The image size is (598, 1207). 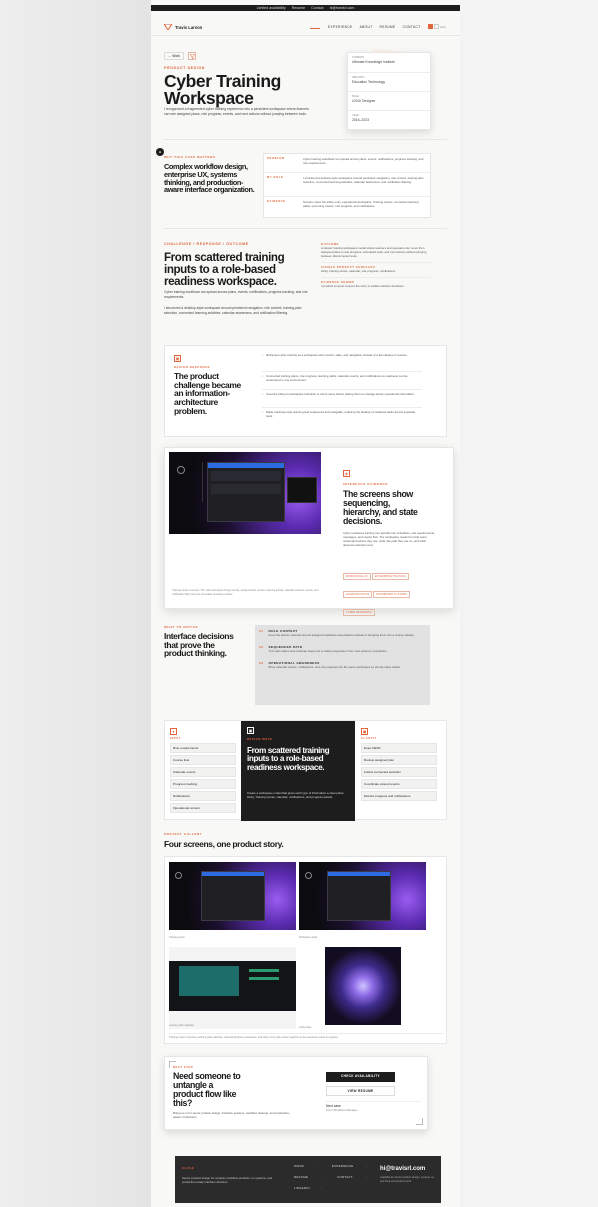 What do you see at coordinates (177, 358) in the screenshot?
I see `response-badge-icon: ▣` at bounding box center [177, 358].